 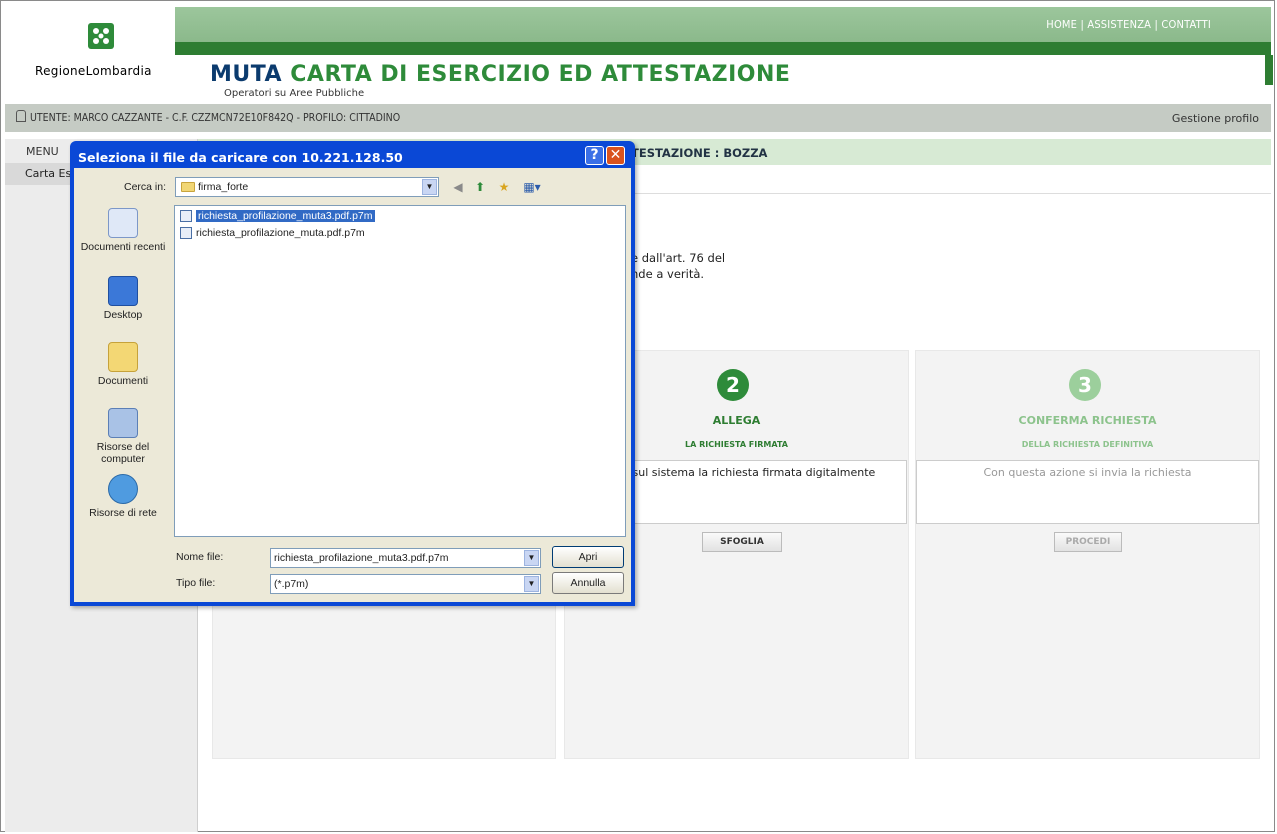 I want to click on list-item: richiesta_profilazione_muta3.pdf.p7m, so click(x=276, y=216).